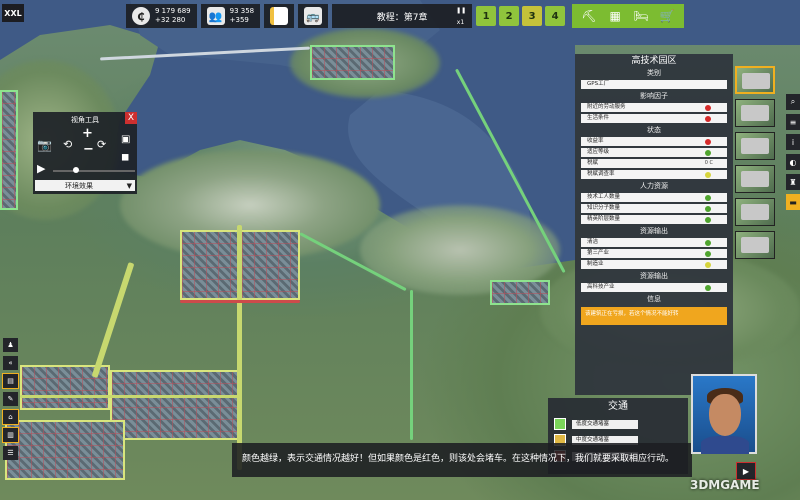  What do you see at coordinates (601, 287) in the screenshot?
I see `info-row-label: 高科技产业` at bounding box center [601, 287].